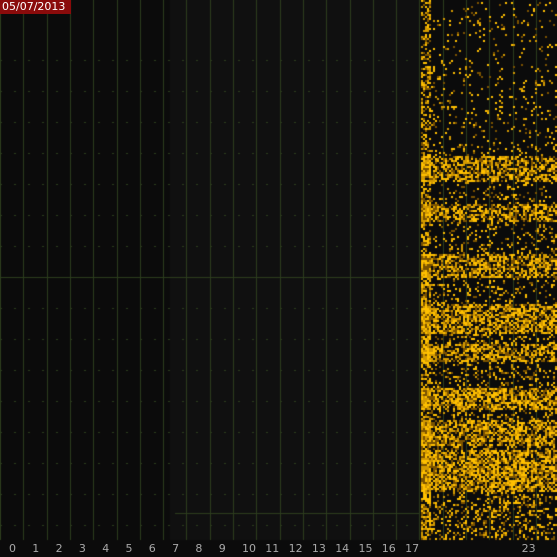 The image size is (557, 557). What do you see at coordinates (152, 548) in the screenshot?
I see `hour-label: 6` at bounding box center [152, 548].